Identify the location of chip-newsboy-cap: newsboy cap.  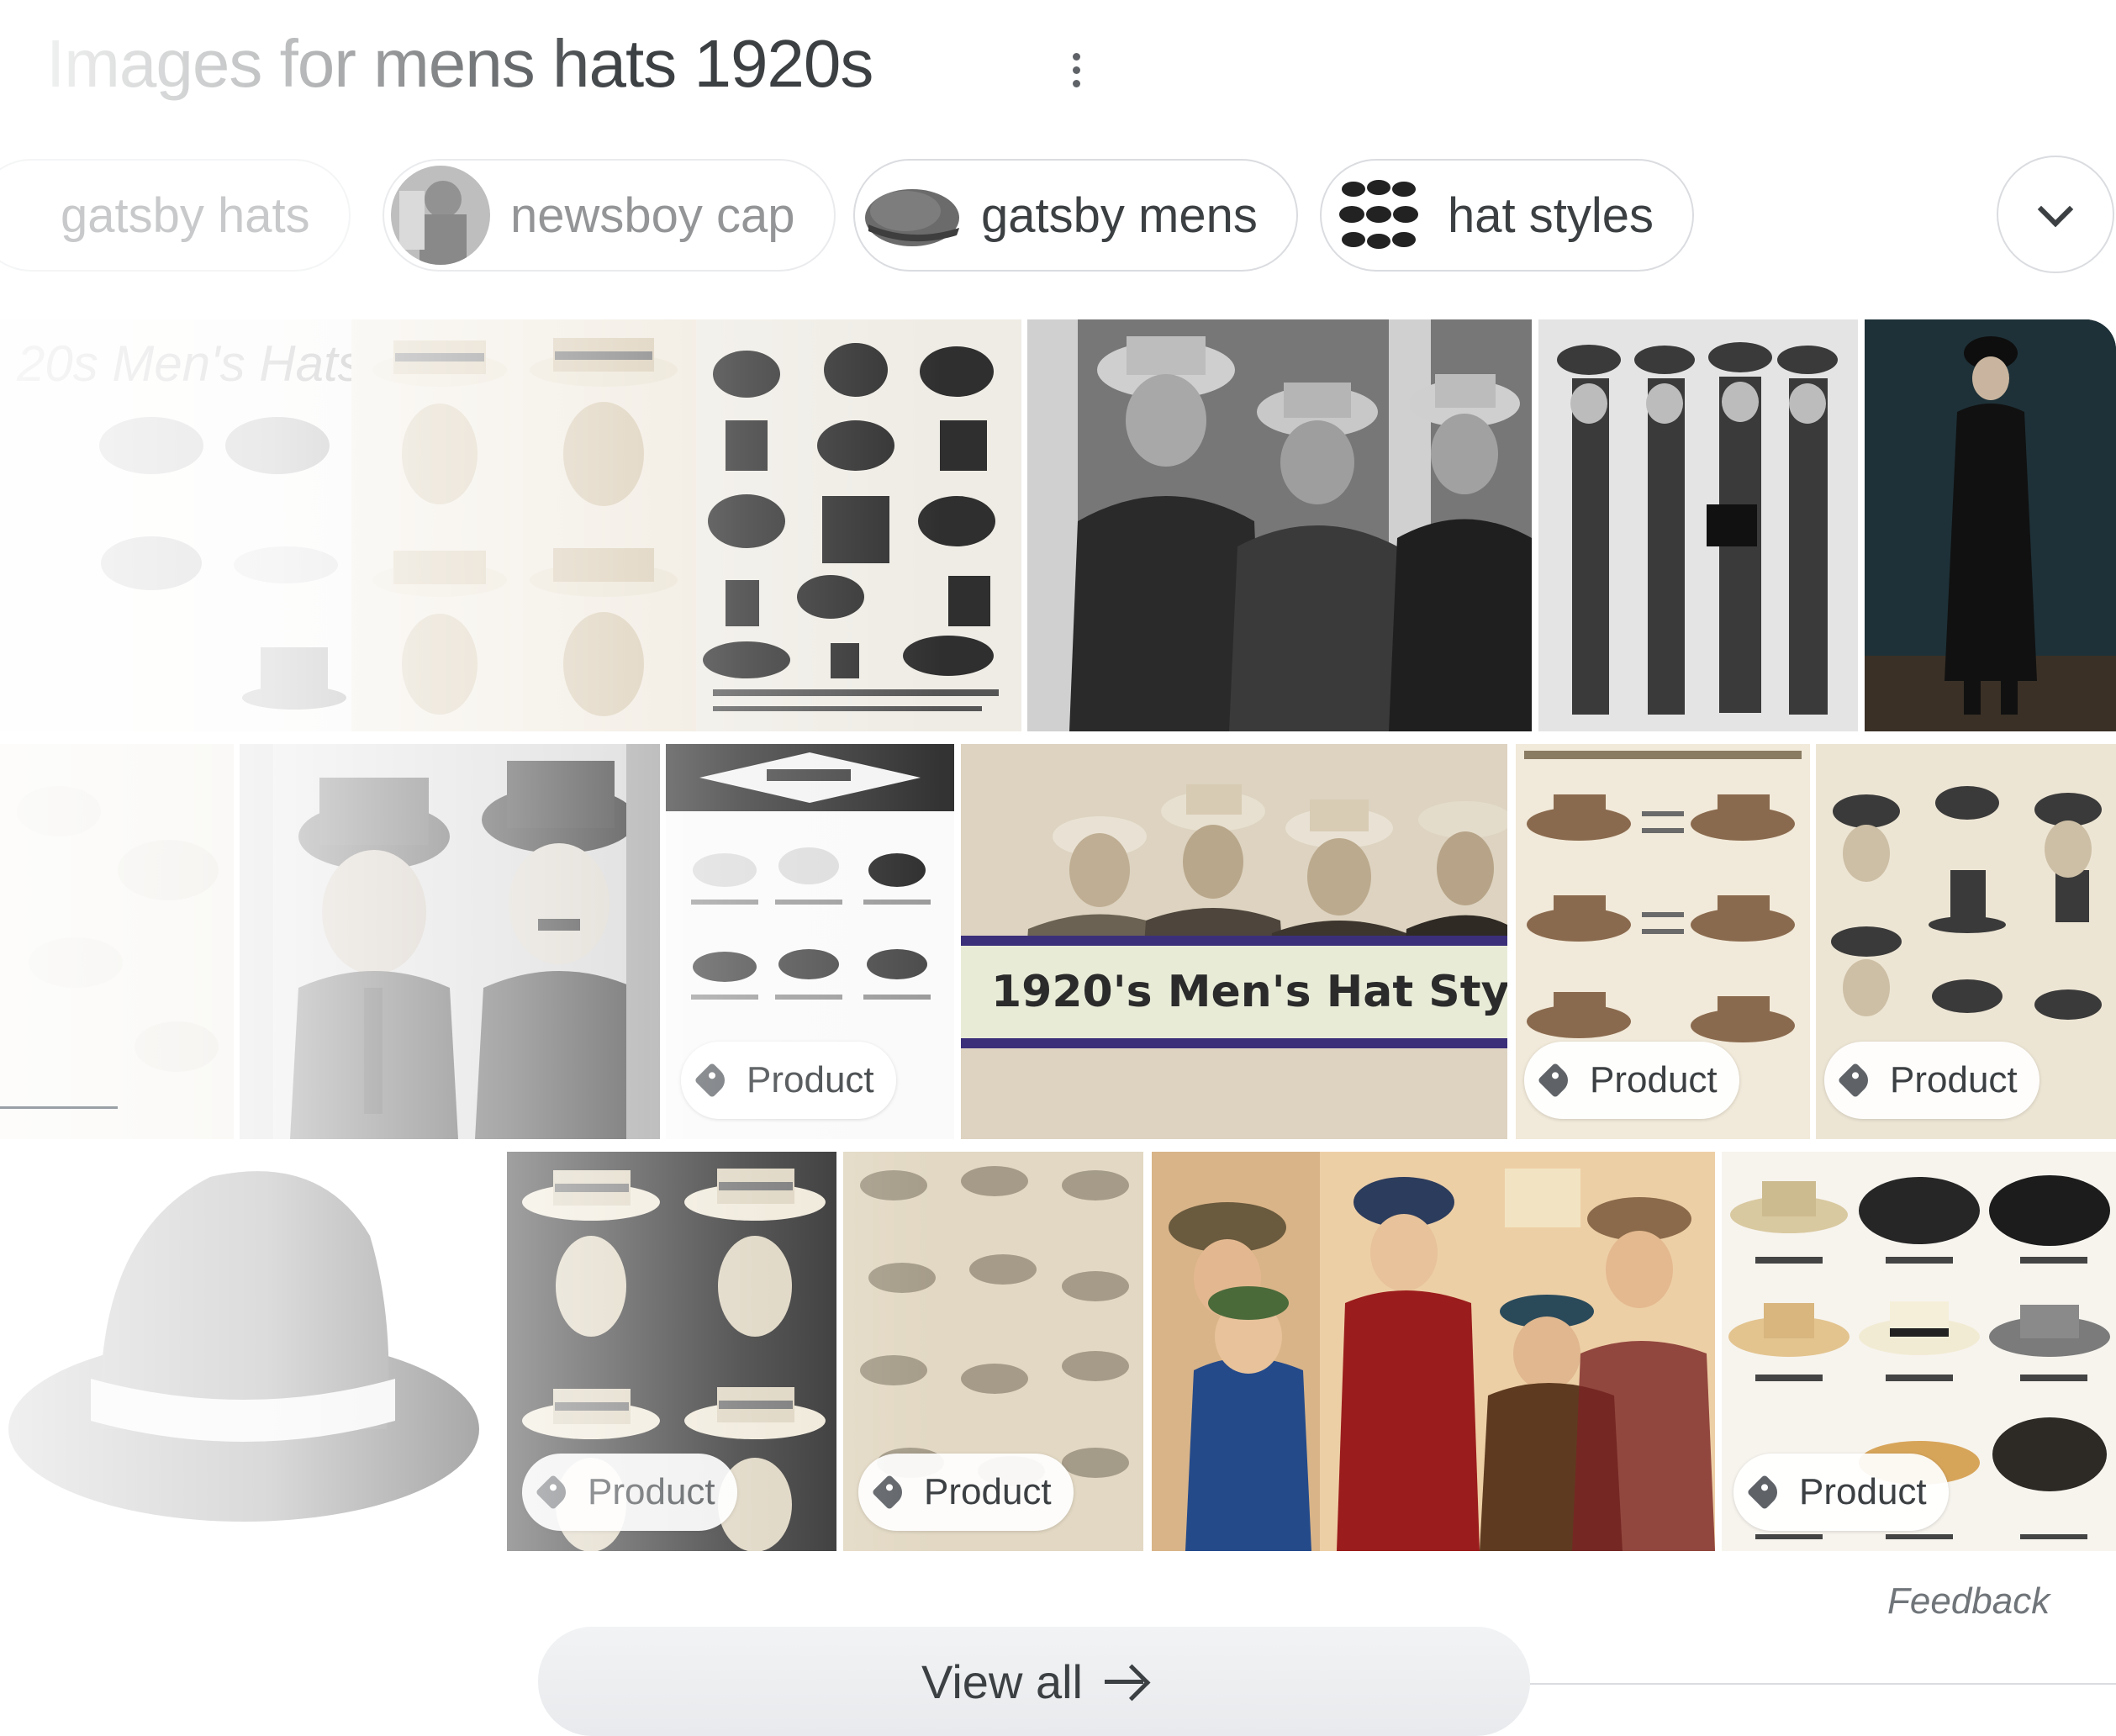
(610, 215).